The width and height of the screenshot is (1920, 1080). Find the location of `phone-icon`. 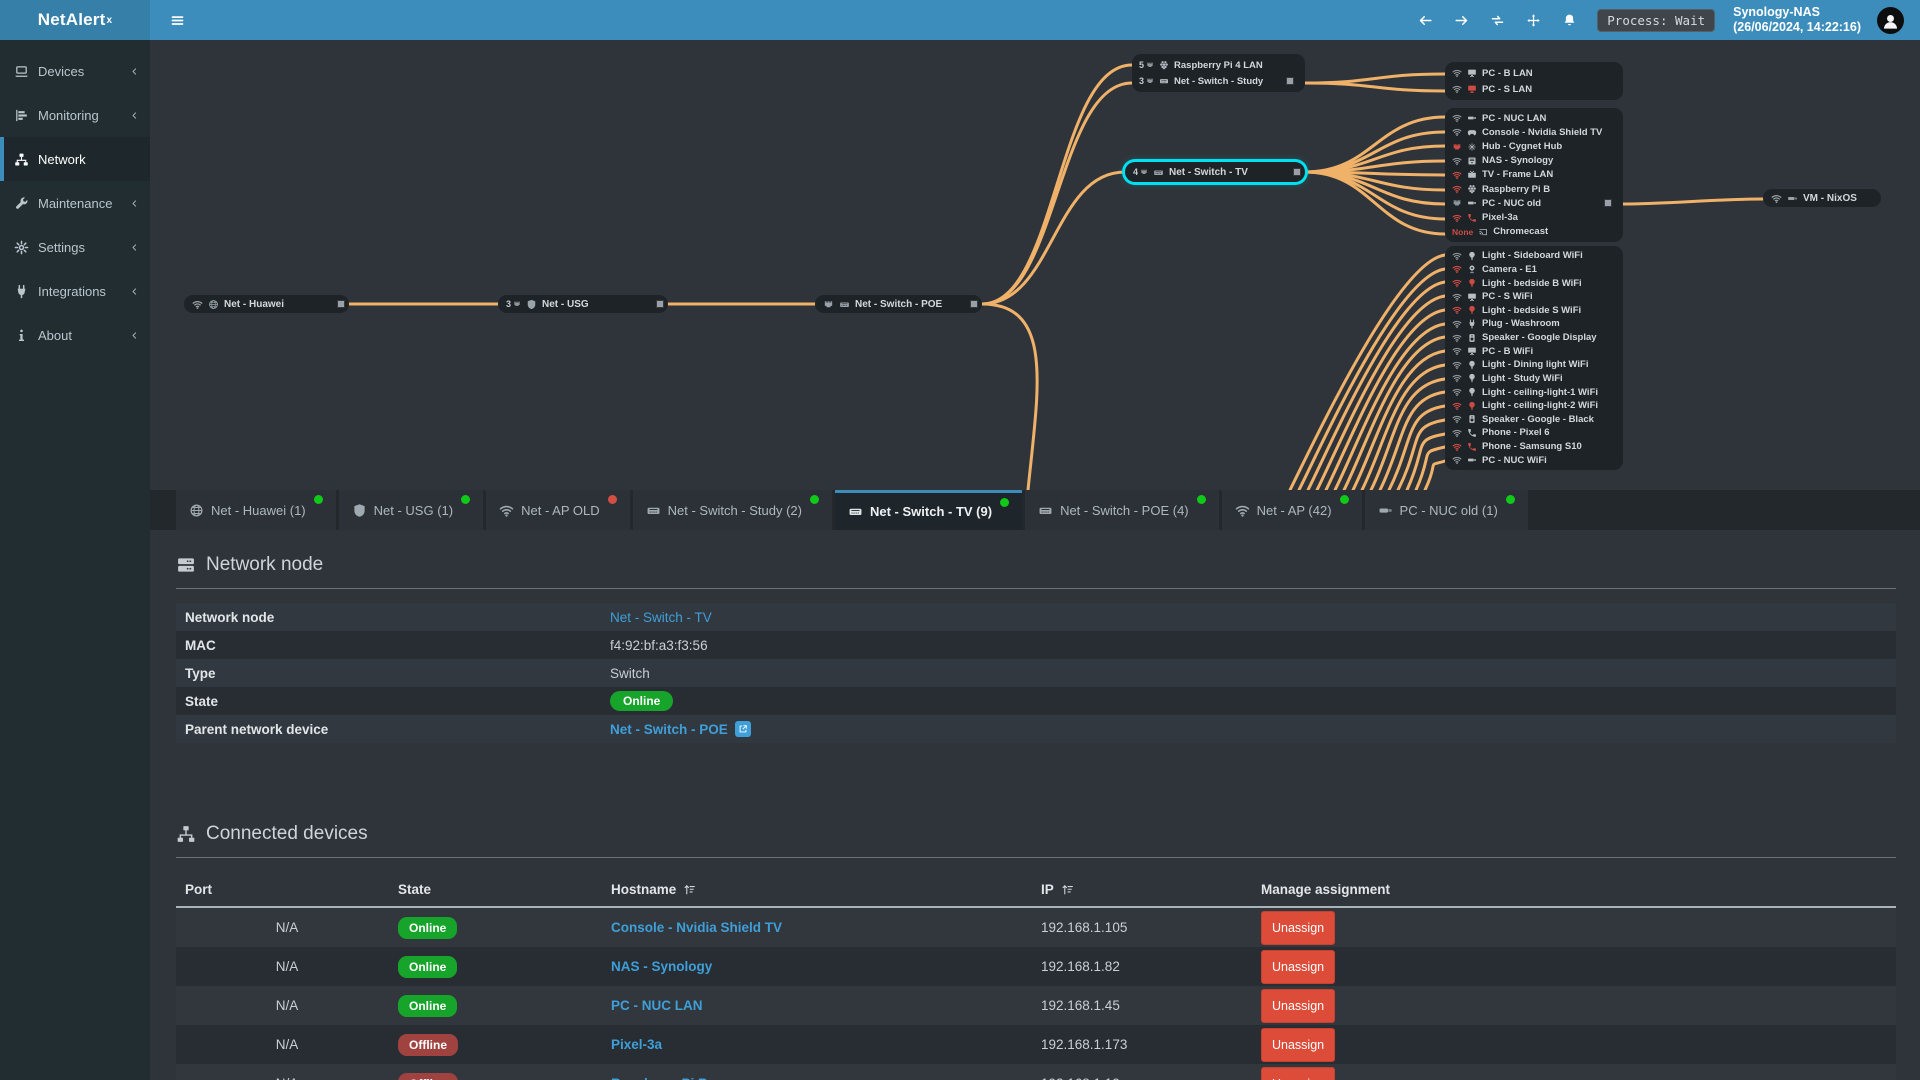

phone-icon is located at coordinates (1472, 433).